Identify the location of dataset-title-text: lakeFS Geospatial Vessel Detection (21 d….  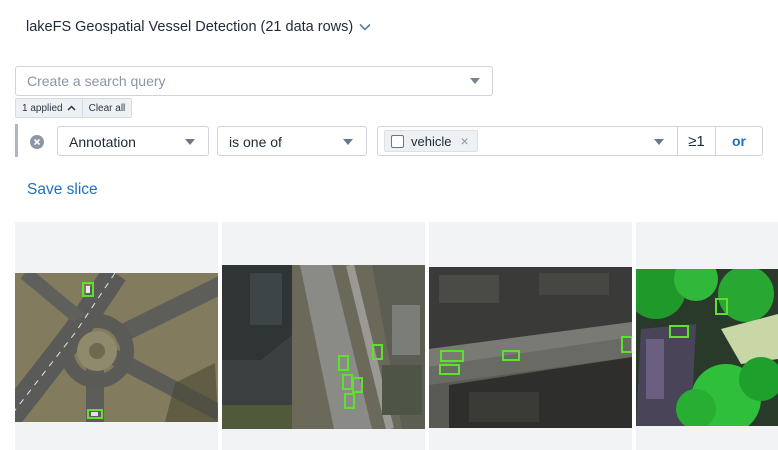
(190, 27).